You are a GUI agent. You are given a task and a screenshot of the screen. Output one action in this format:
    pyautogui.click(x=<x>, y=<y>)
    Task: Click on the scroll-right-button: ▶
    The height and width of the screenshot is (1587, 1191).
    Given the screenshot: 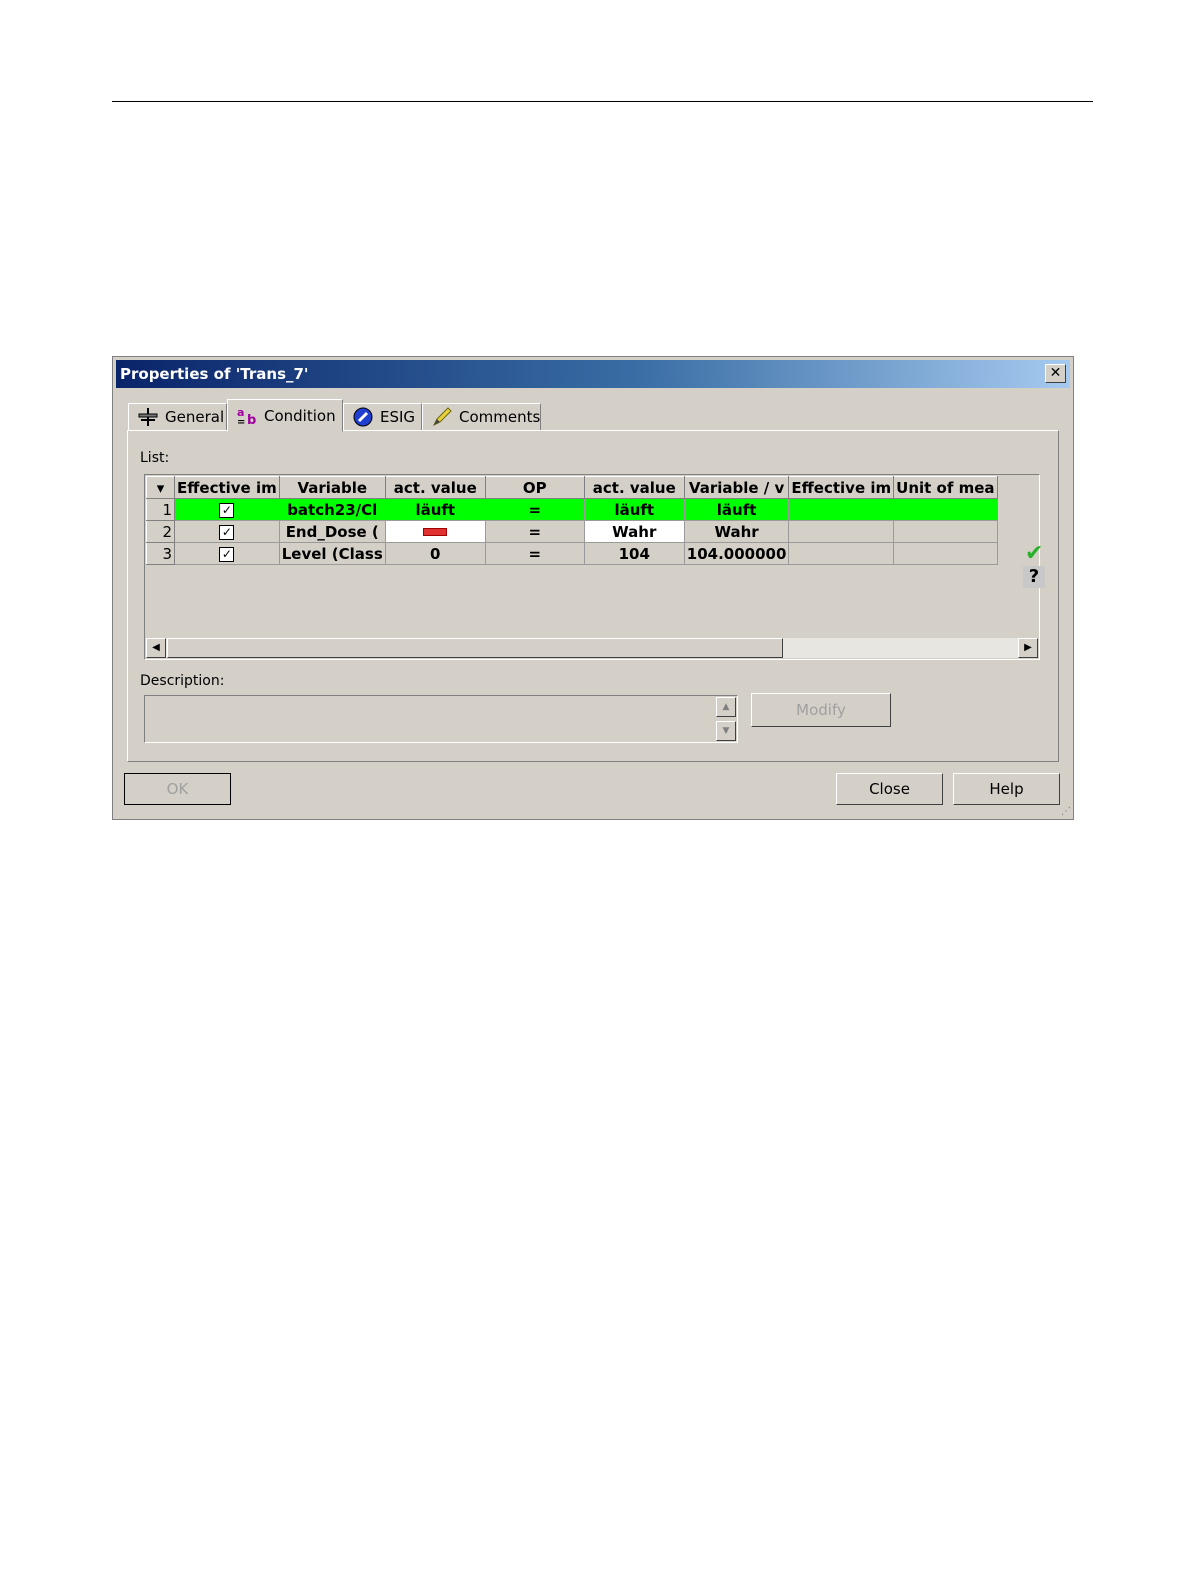 What is the action you would take?
    pyautogui.click(x=1028, y=648)
    